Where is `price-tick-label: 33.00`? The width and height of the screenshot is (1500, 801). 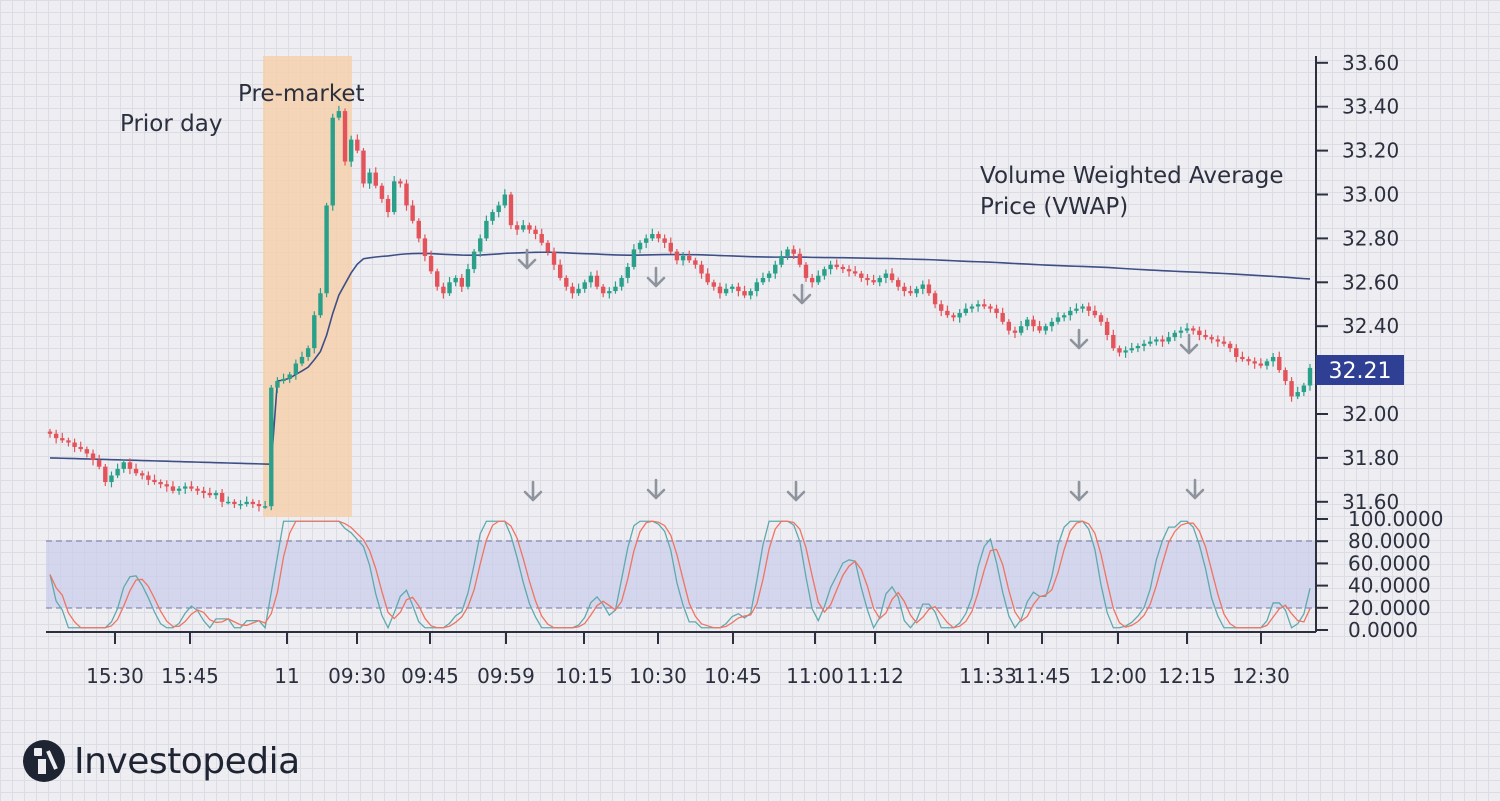 price-tick-label: 33.00 is located at coordinates (1370, 195).